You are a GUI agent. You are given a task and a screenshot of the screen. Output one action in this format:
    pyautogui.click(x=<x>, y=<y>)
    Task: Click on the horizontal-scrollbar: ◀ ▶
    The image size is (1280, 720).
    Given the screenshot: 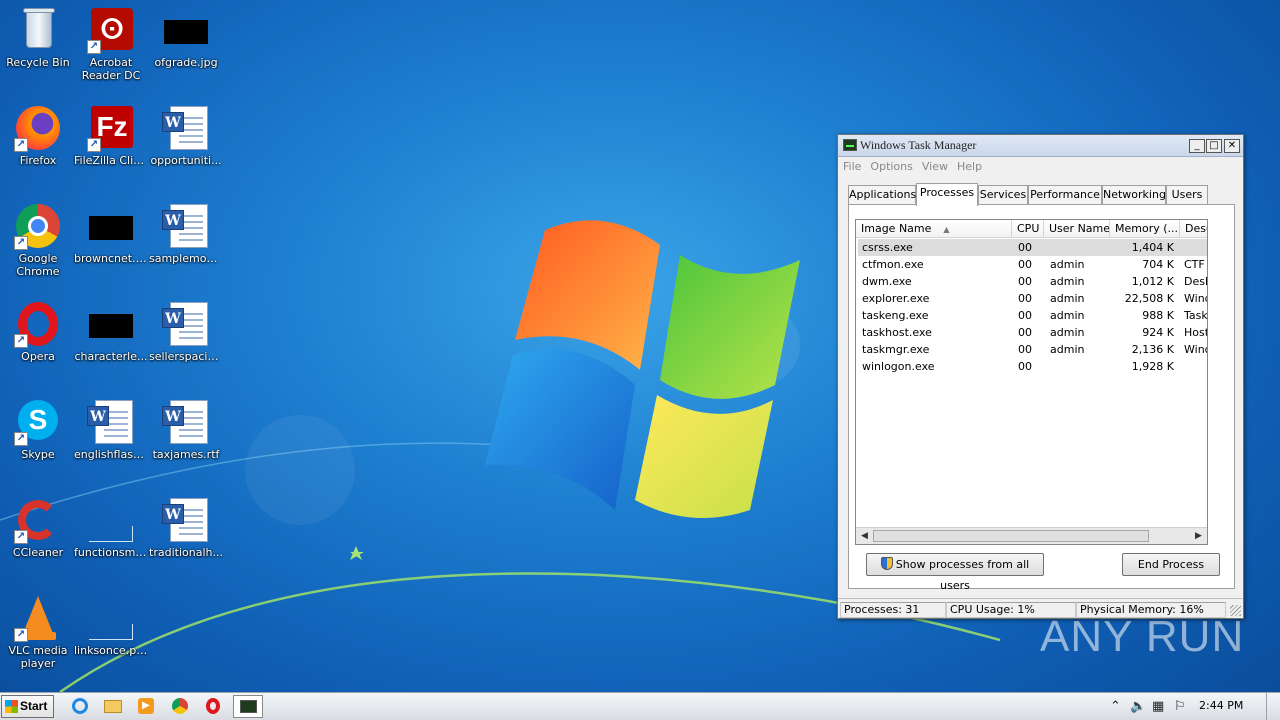 What is the action you would take?
    pyautogui.click(x=1031, y=535)
    